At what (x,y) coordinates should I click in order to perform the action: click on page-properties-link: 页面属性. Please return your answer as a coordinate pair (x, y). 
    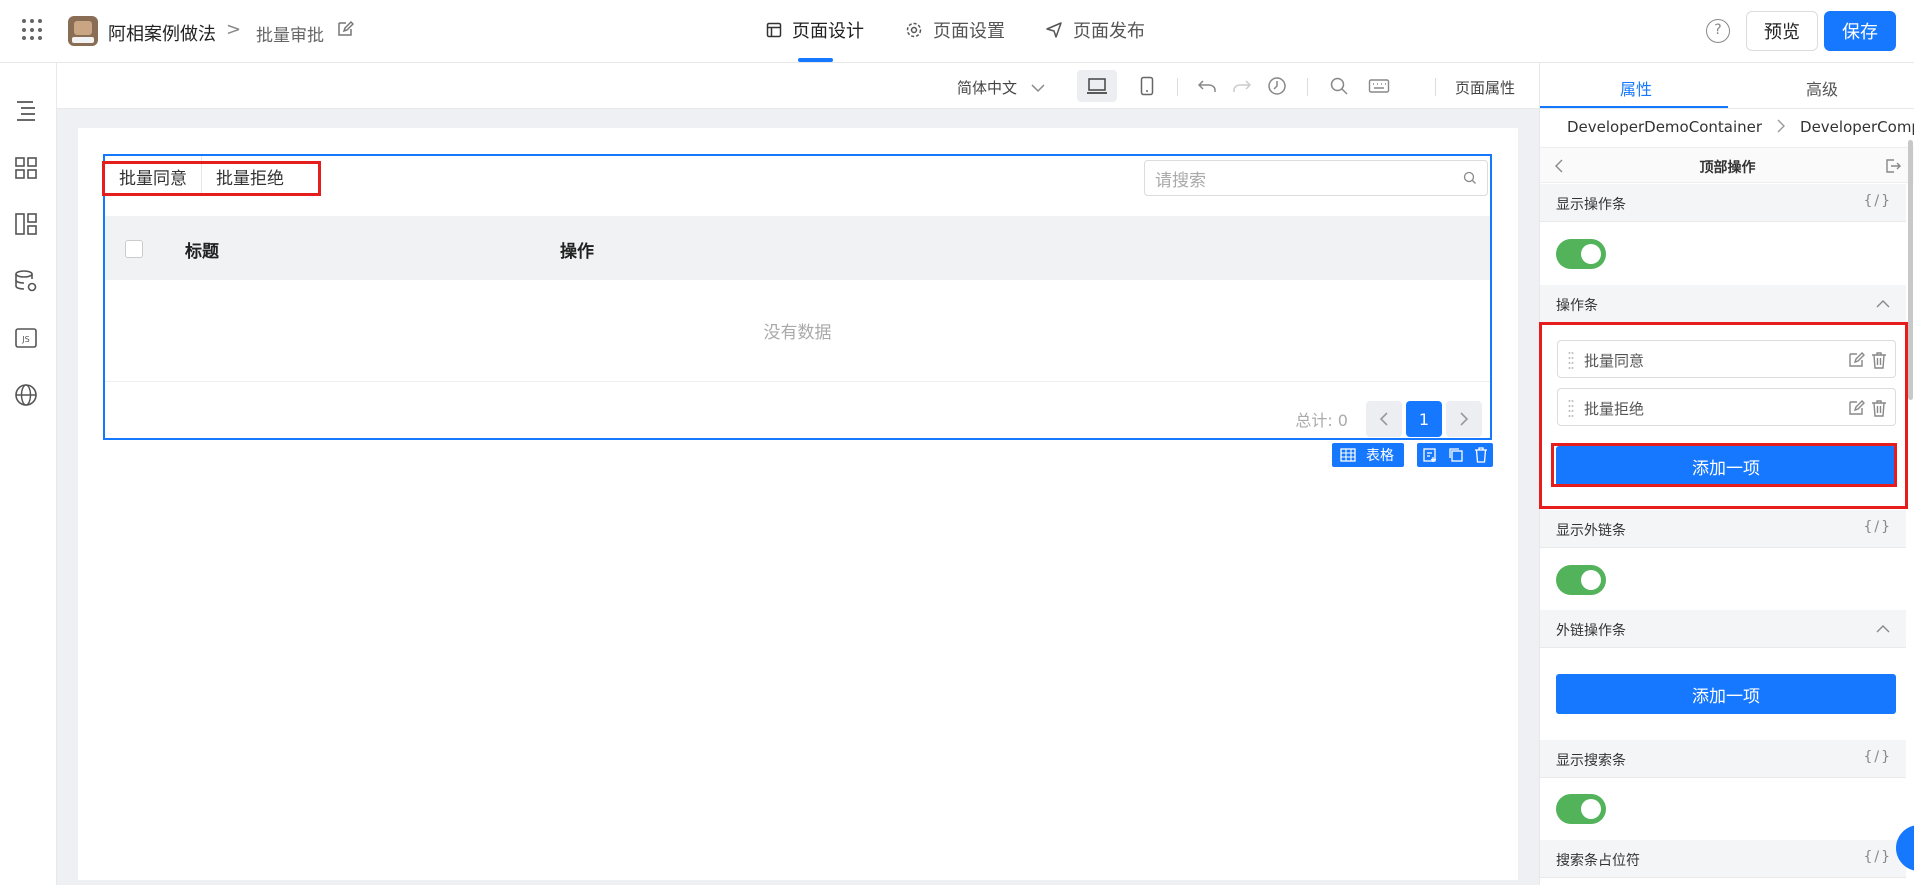
    Looking at the image, I should click on (1485, 87).